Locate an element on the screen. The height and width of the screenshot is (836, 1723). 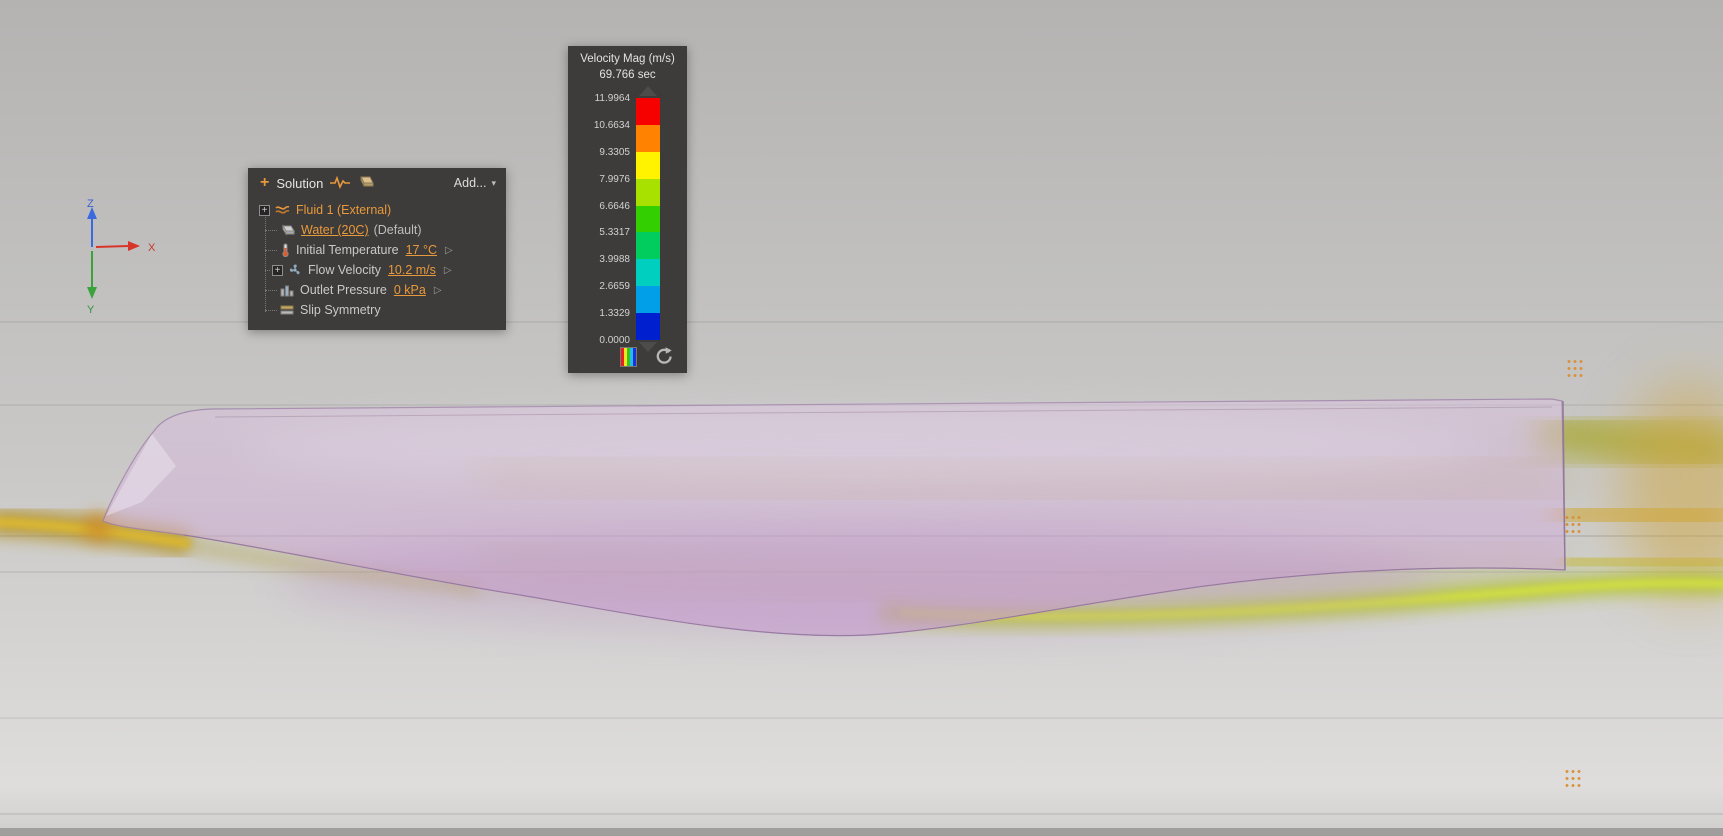
legend-toolbar is located at coordinates (627, 357).